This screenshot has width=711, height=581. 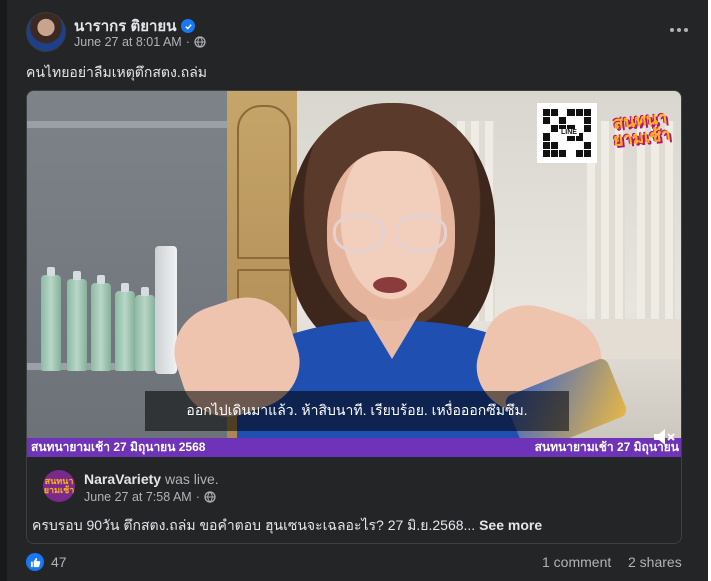 What do you see at coordinates (510, 525) in the screenshot?
I see `see-more-link: See more` at bounding box center [510, 525].